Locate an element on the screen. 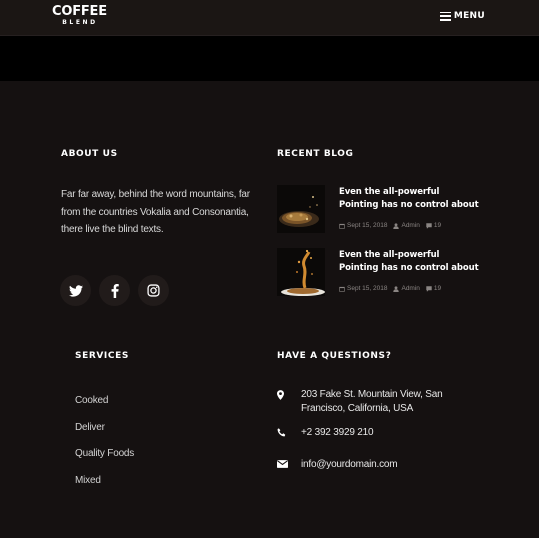 Image resolution: width=539 pixels, height=538 pixels. envelope-icon is located at coordinates (289, 465).